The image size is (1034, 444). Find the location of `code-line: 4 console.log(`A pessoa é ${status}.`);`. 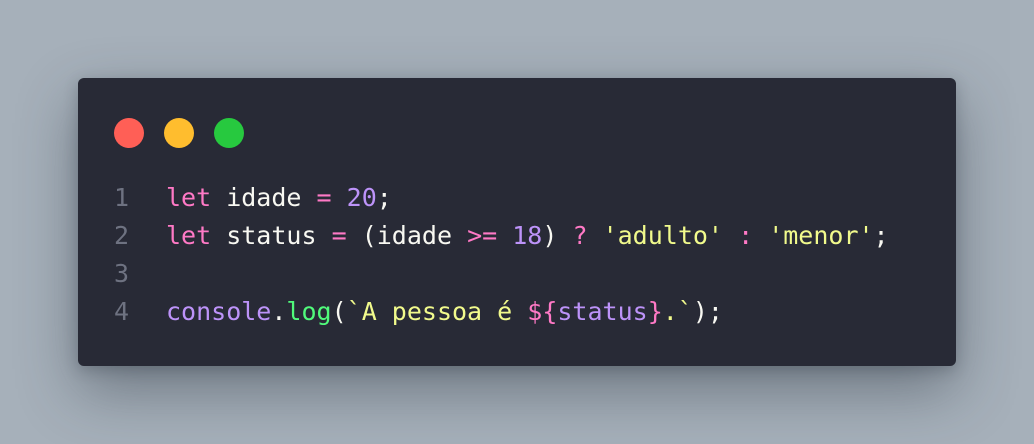

code-line: 4 console.log(`A pessoa é ${status}.`); is located at coordinates (517, 312).